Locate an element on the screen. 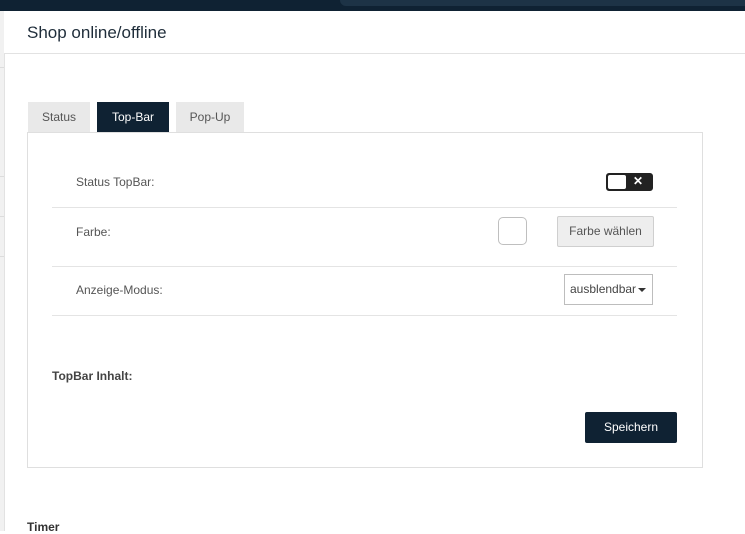 The image size is (745, 534). topbar-content-label: TopBar Inhalt: is located at coordinates (92, 376).